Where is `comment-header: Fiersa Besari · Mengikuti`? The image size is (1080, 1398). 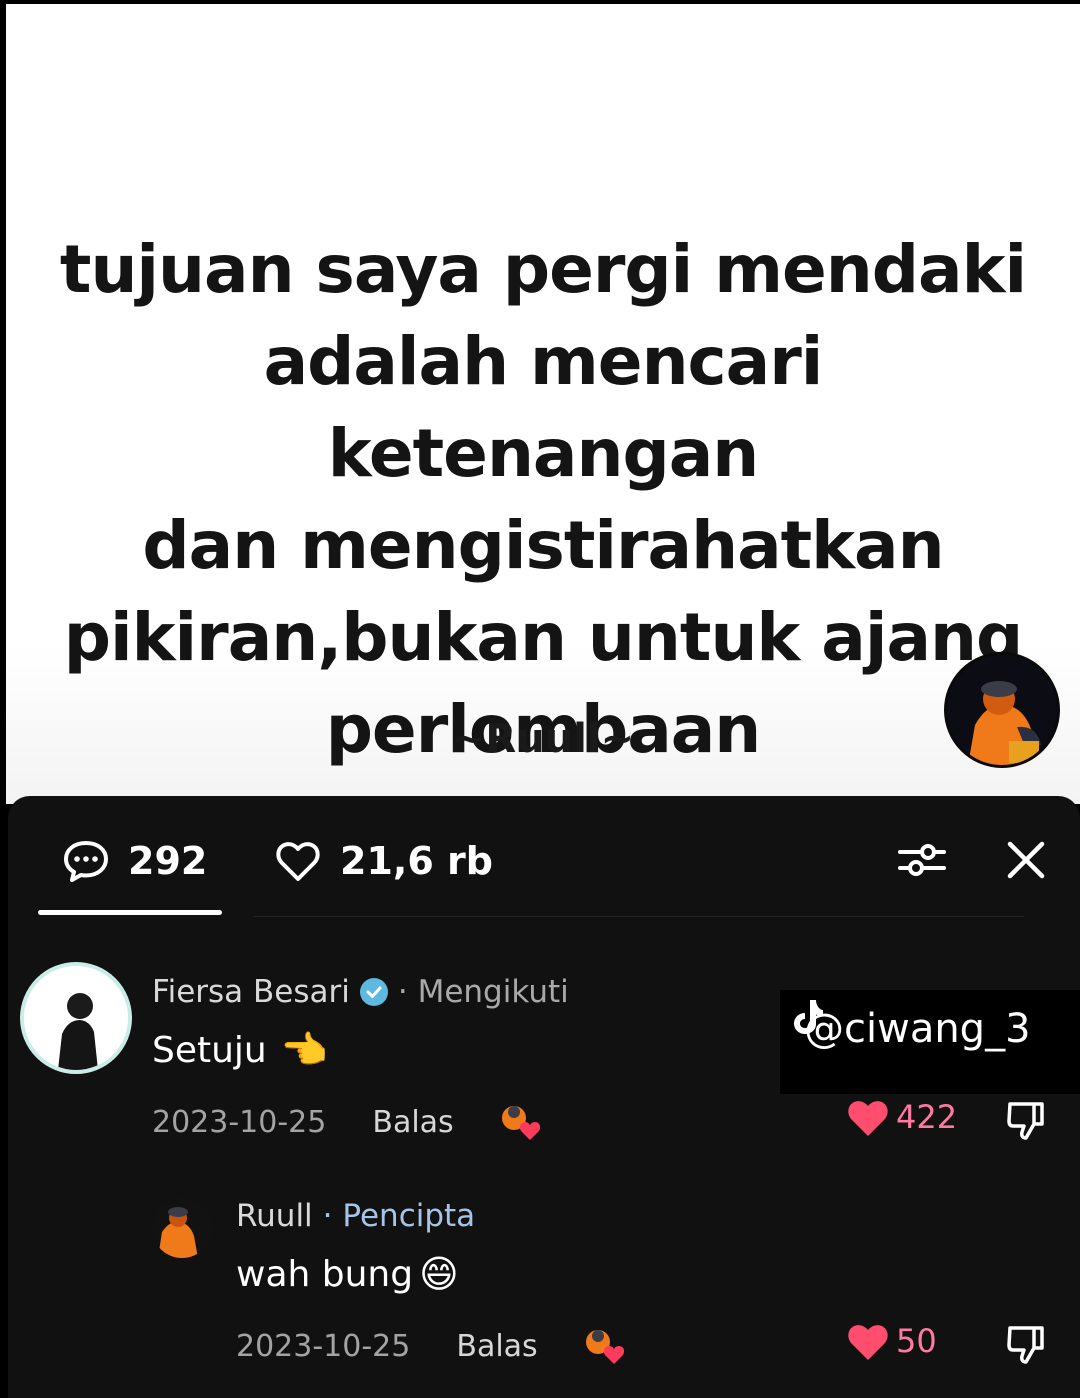 comment-header: Fiersa Besari · Mengikuti is located at coordinates (360, 992).